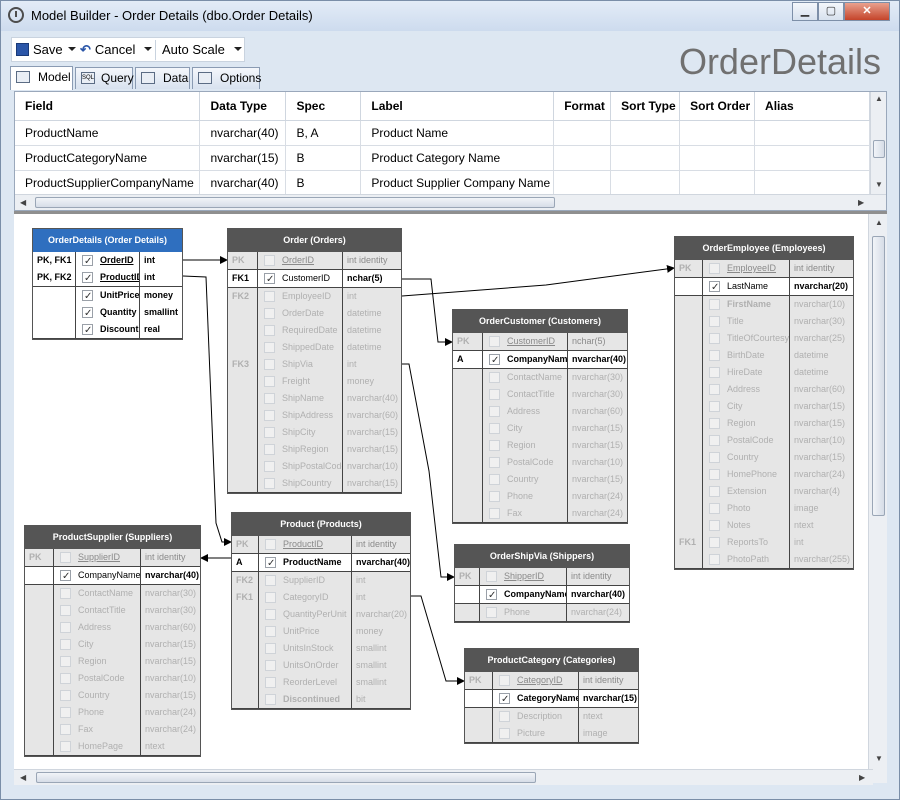 This screenshot has height=801, width=900. Describe the element at coordinates (305, 544) in the screenshot. I see `field-row: ProductID` at that location.